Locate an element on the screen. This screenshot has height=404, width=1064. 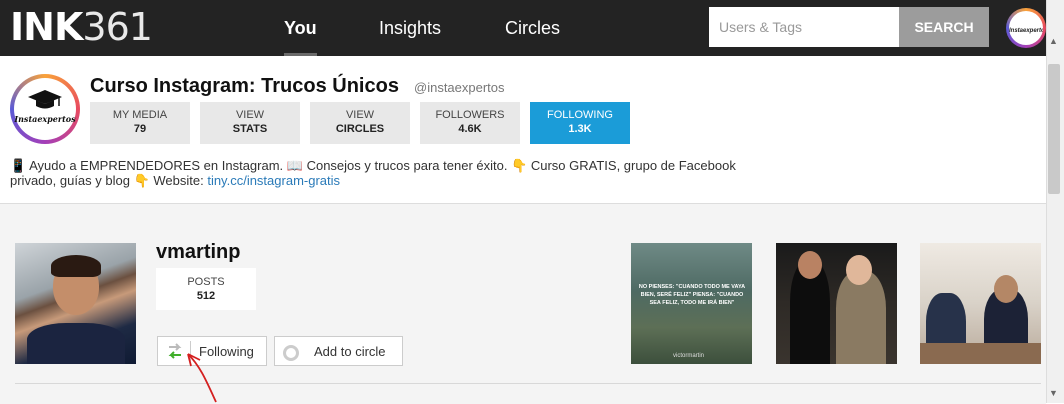
profile-avatar: Instaexpertos is located at coordinates (45, 109).